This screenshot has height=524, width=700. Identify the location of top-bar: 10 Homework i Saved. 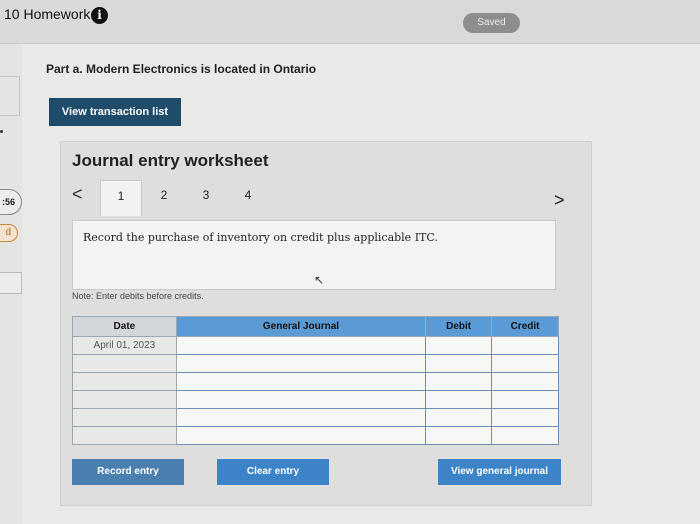
(350, 22).